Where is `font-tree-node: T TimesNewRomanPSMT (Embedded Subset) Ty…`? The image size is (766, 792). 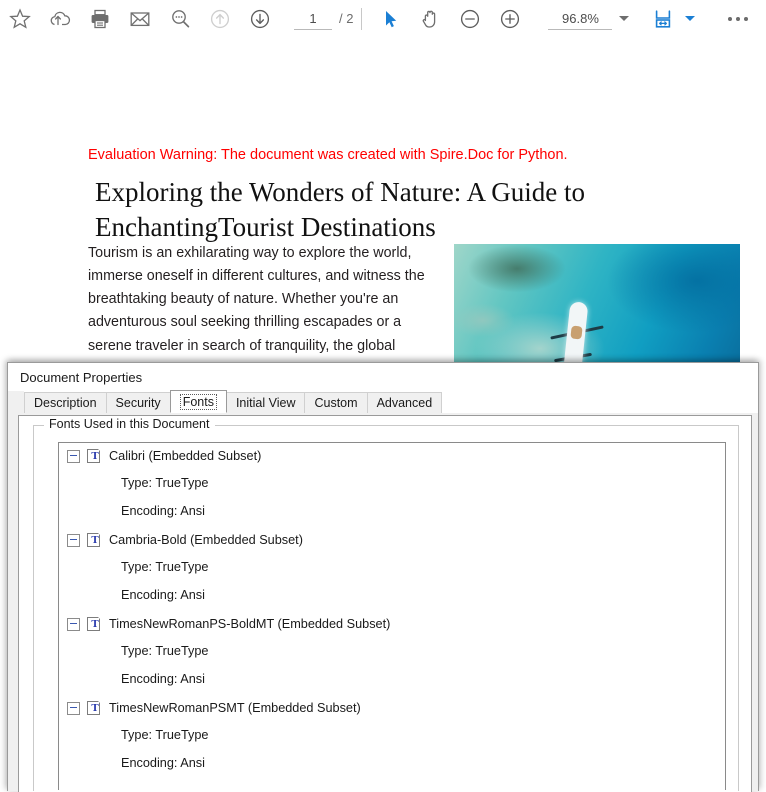 font-tree-node: T TimesNewRomanPSMT (Embedded Subset) Ty… is located at coordinates (392, 737).